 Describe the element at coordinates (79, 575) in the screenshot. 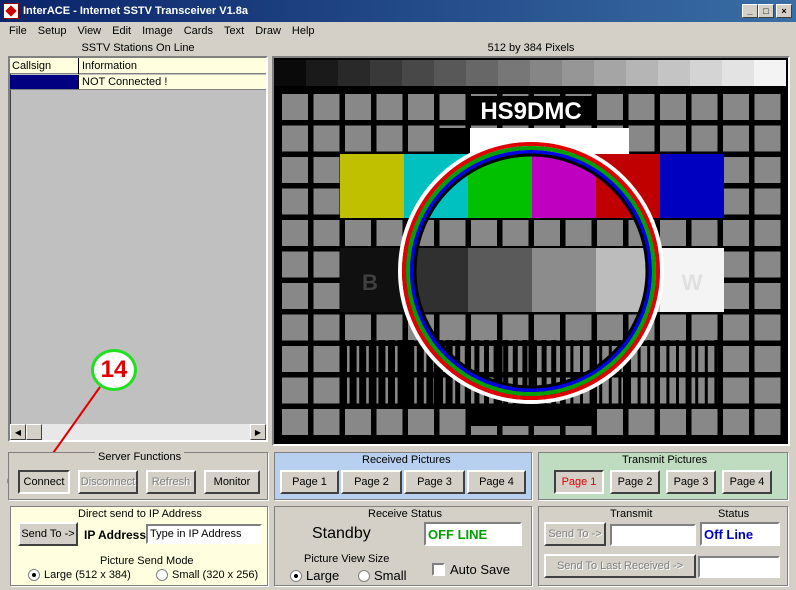

I see `send-mode-large-option: Large (512 x 384)` at that location.